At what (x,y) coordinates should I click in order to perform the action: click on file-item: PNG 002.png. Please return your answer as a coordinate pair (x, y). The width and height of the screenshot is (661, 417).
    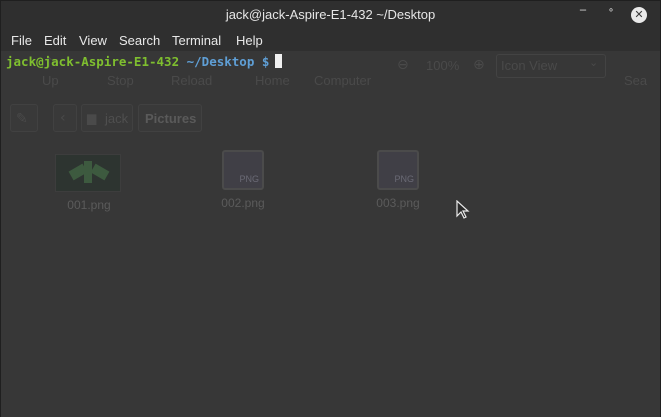
    Looking at the image, I should click on (243, 180).